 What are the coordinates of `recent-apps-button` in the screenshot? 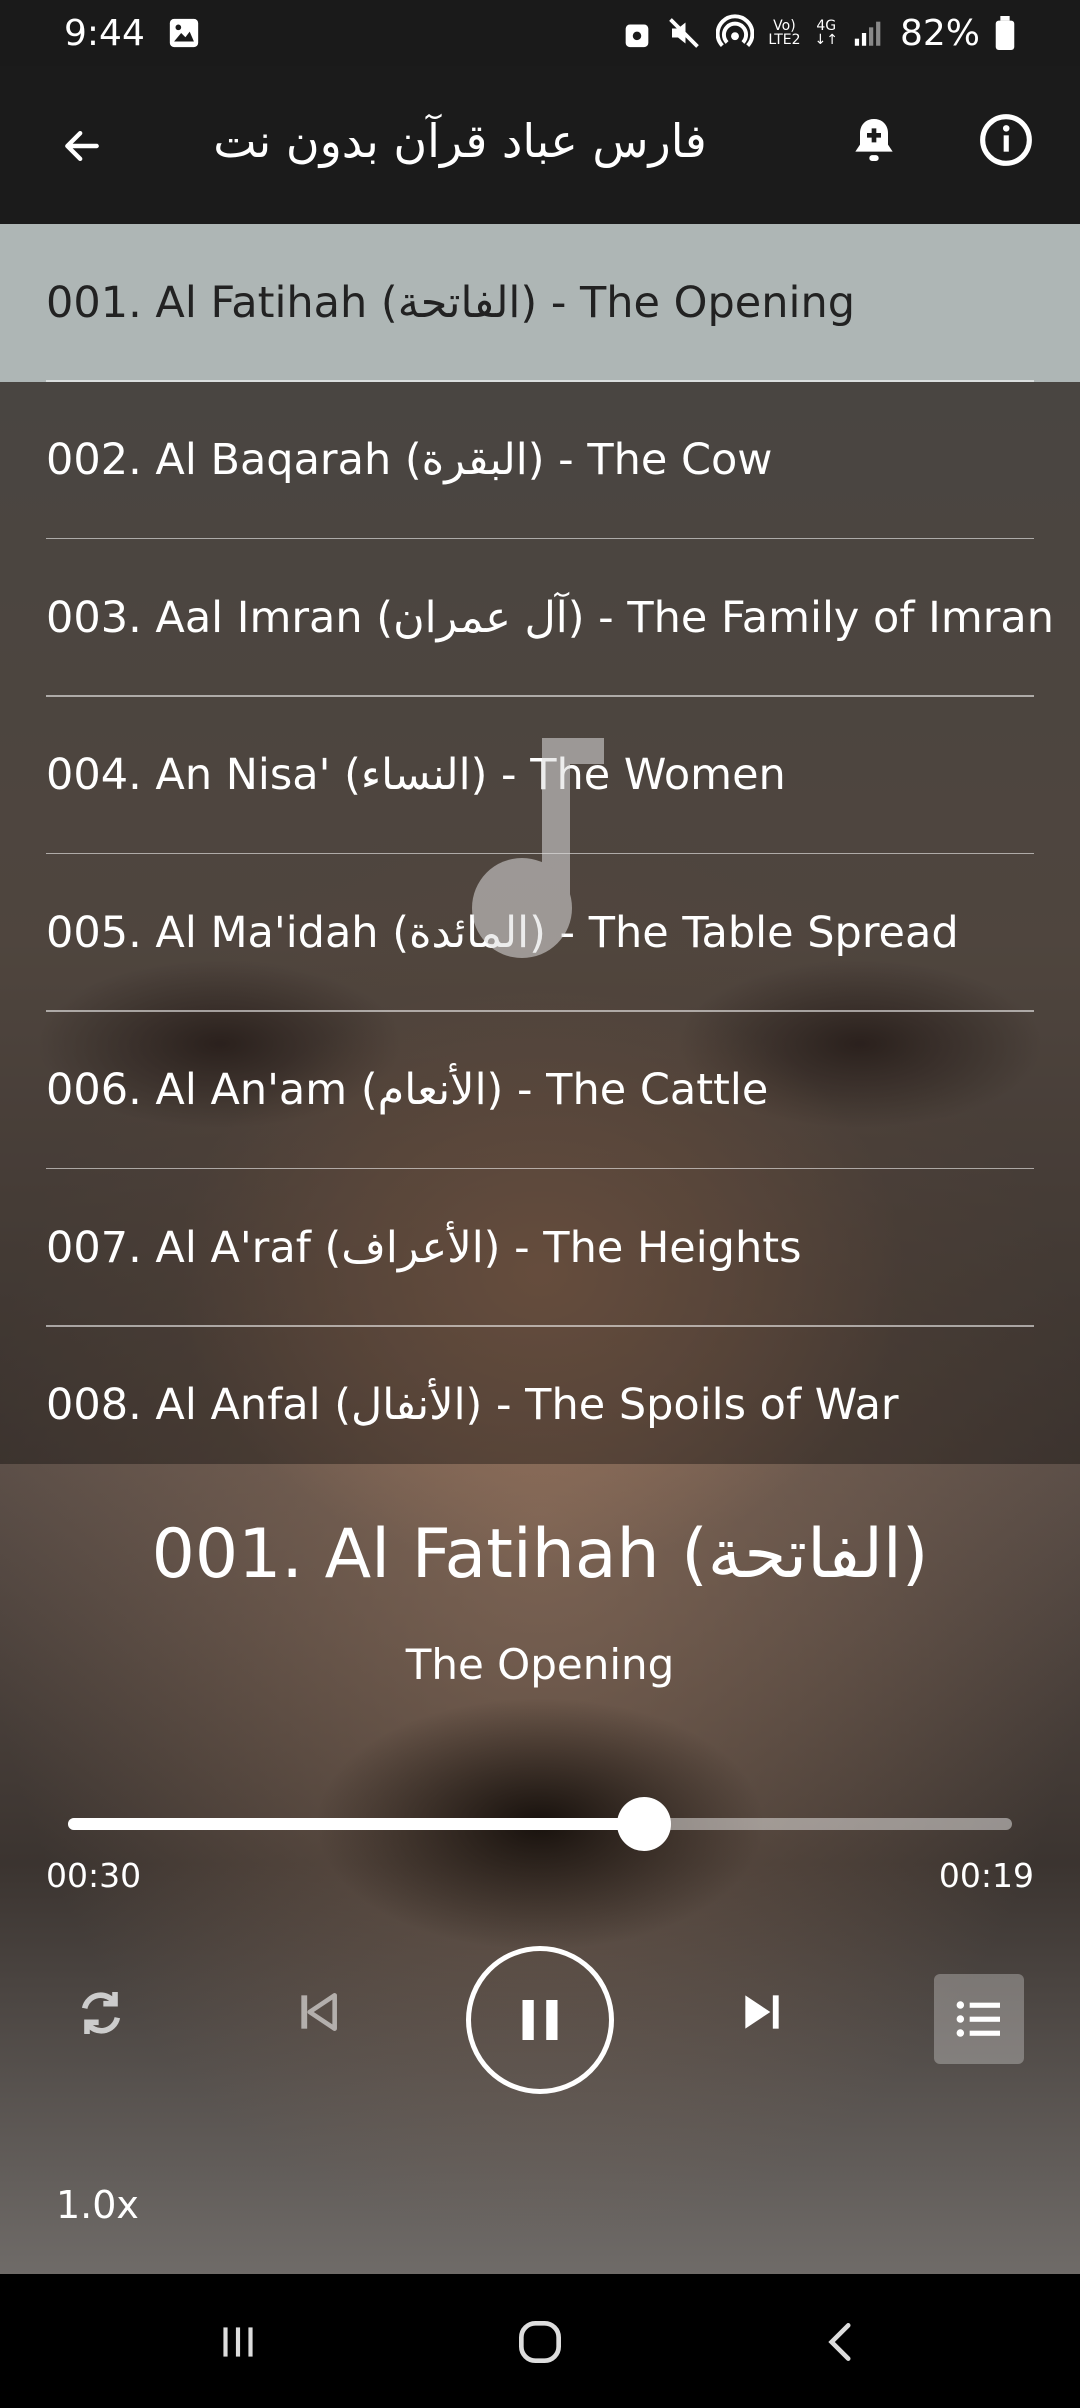 It's located at (238, 2342).